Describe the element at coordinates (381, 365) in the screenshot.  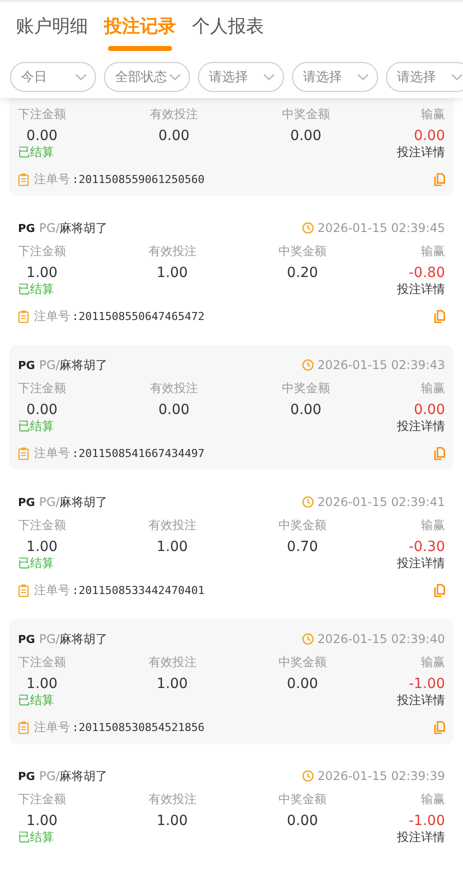
I see `bet-time: 2026-01-15 02:39:43` at that location.